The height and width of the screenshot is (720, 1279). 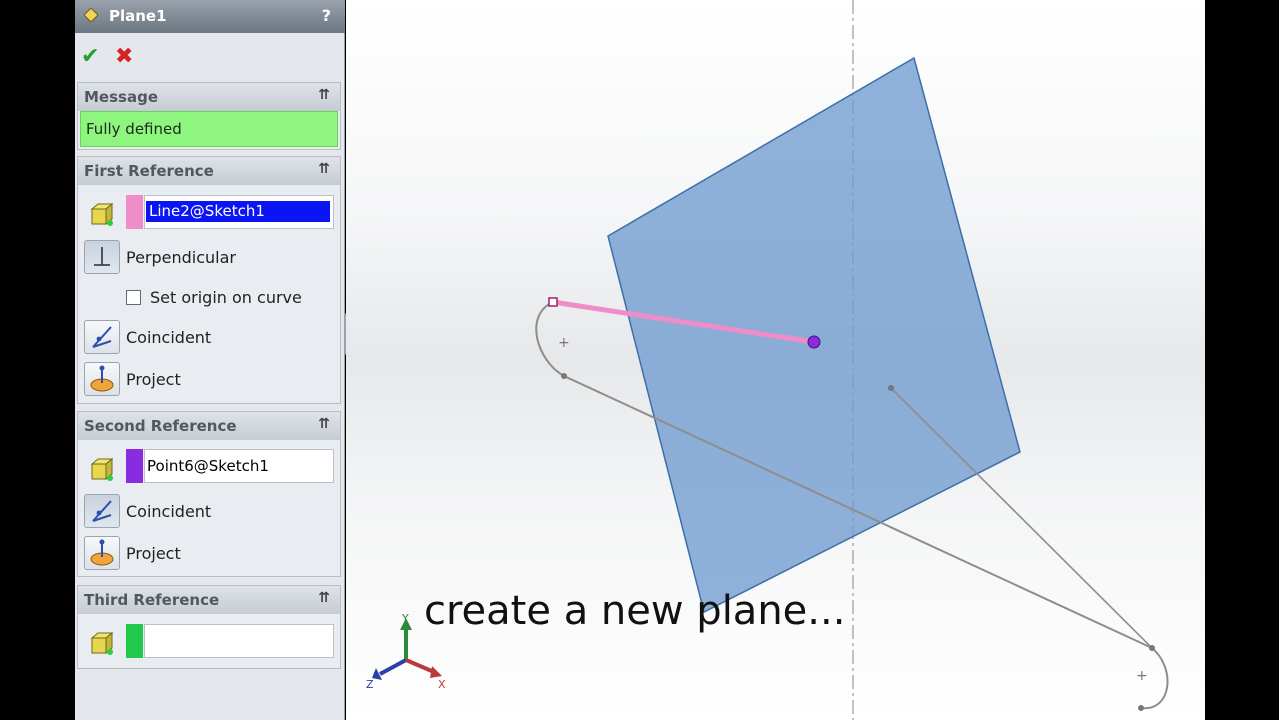 I want to click on first-reference-selection-box: Line2@Sketch1, so click(x=239, y=212).